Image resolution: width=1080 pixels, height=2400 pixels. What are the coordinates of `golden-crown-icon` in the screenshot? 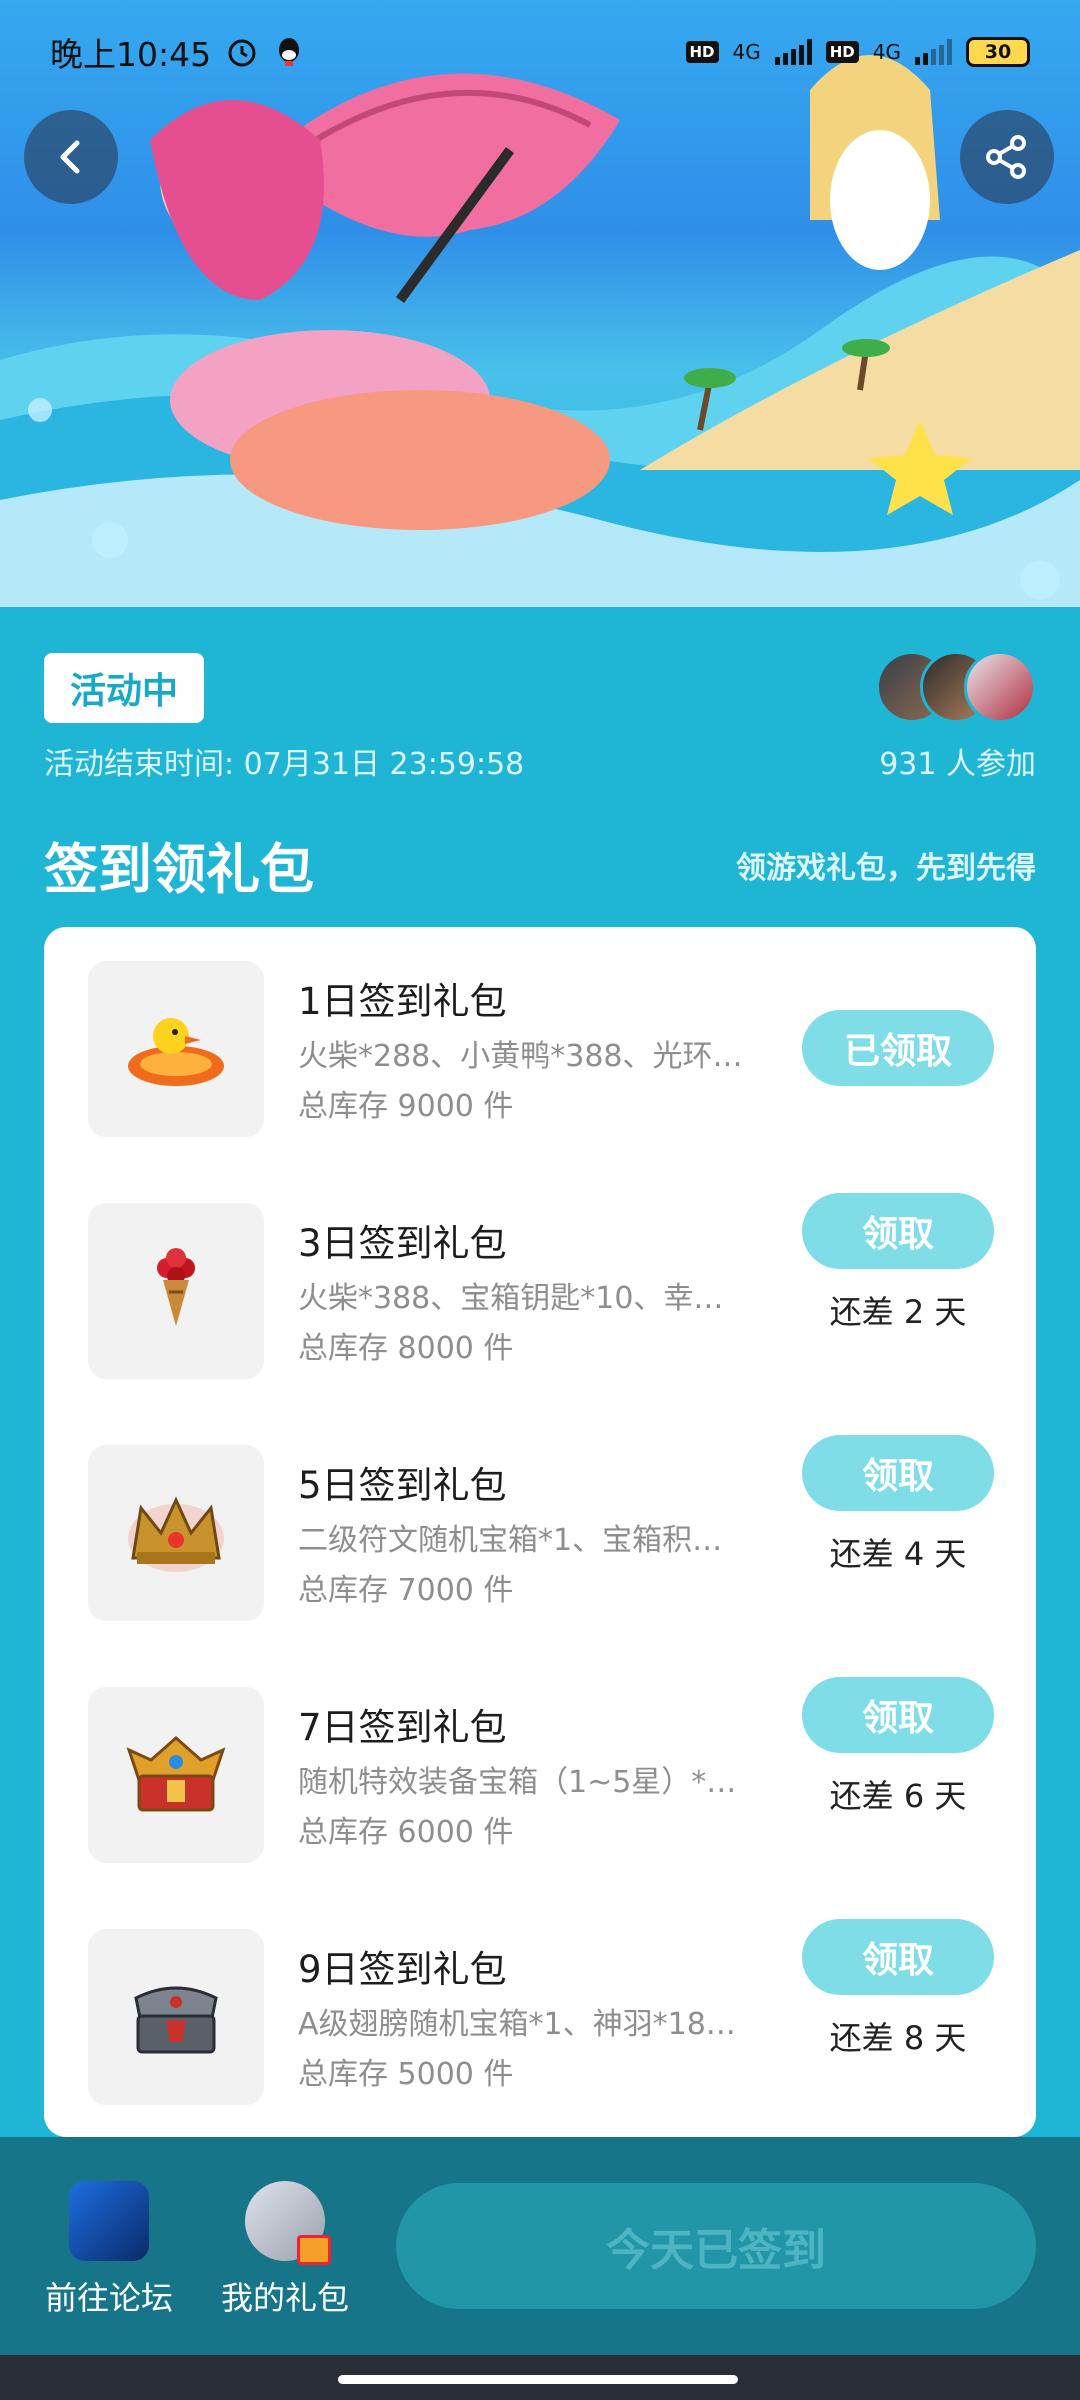 It's located at (176, 1534).